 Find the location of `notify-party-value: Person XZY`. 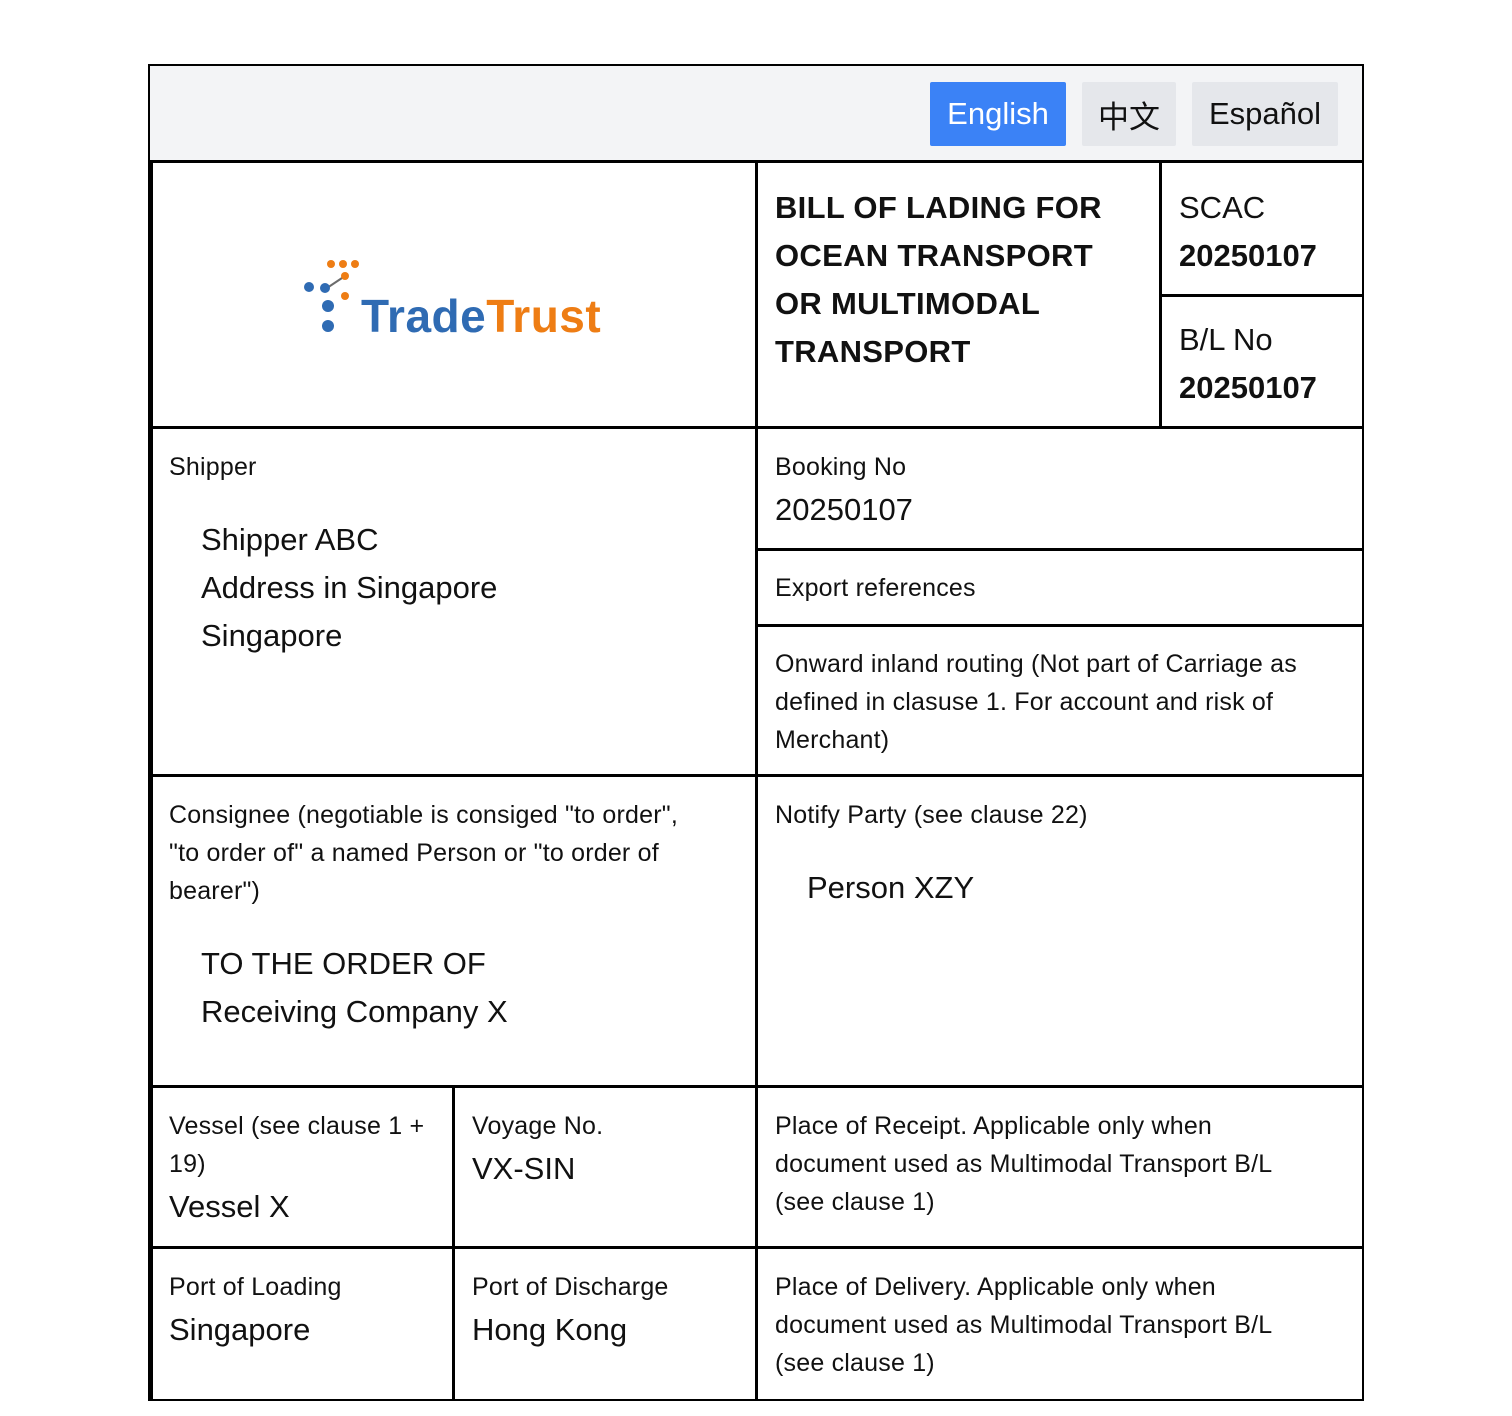

notify-party-value: Person XZY is located at coordinates (891, 887).